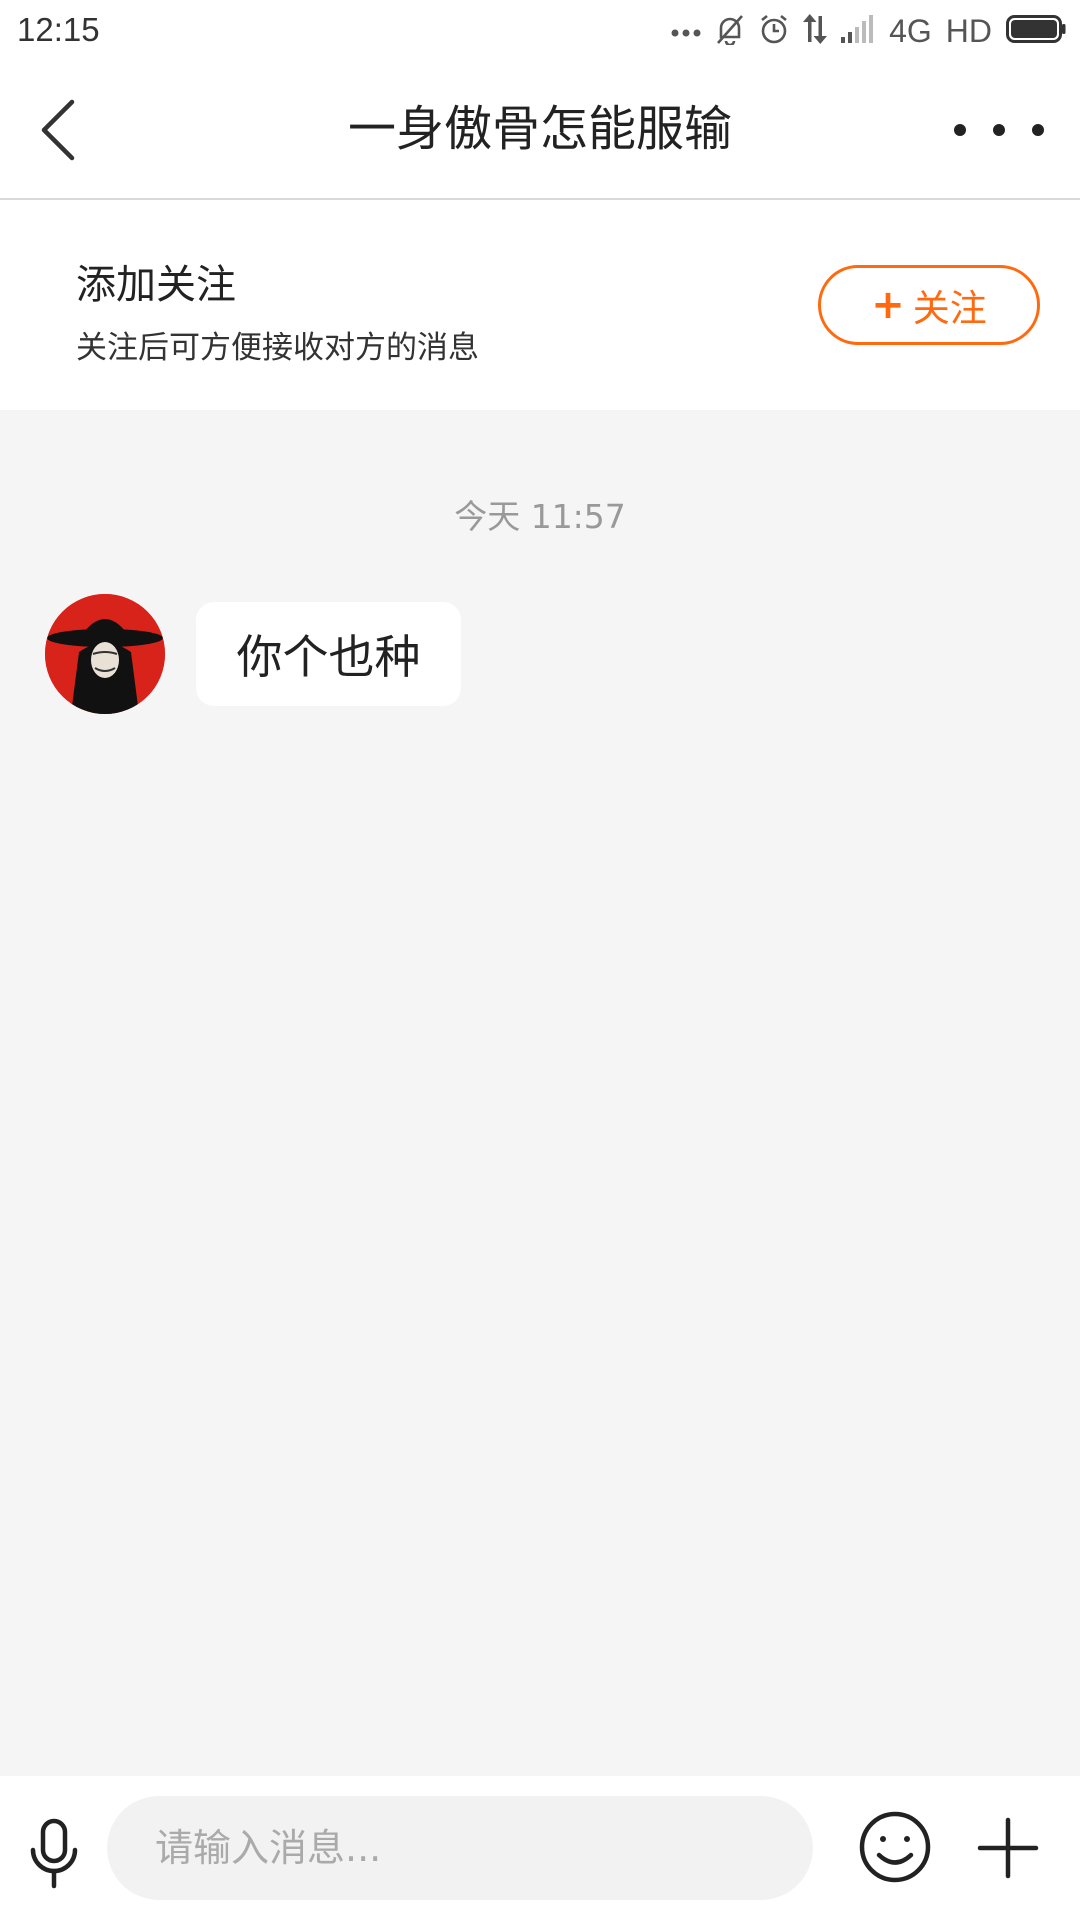  I want to click on more-actions-button, so click(1008, 1848).